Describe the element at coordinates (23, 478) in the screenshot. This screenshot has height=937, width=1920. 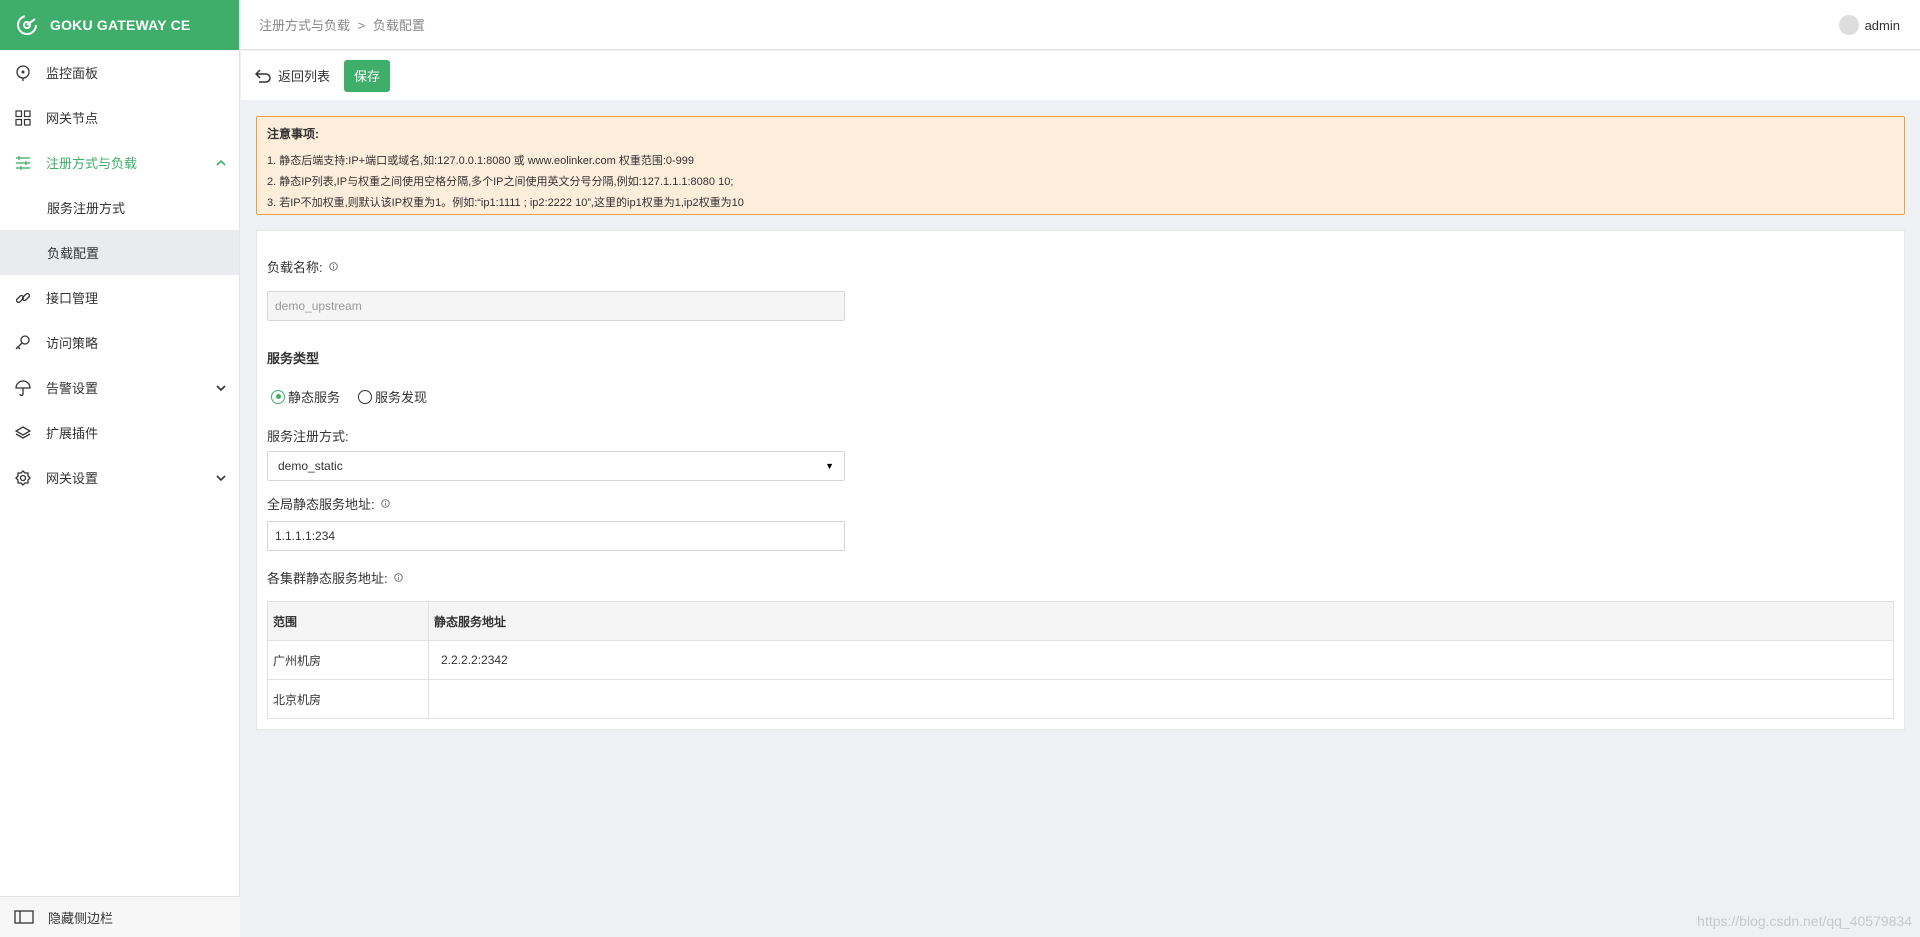
I see `gear-icon` at that location.